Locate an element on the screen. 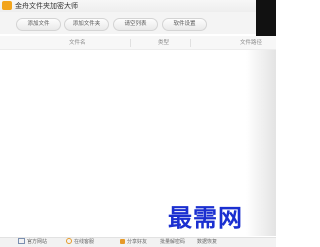  window-edge is located at coordinates (266, 20).